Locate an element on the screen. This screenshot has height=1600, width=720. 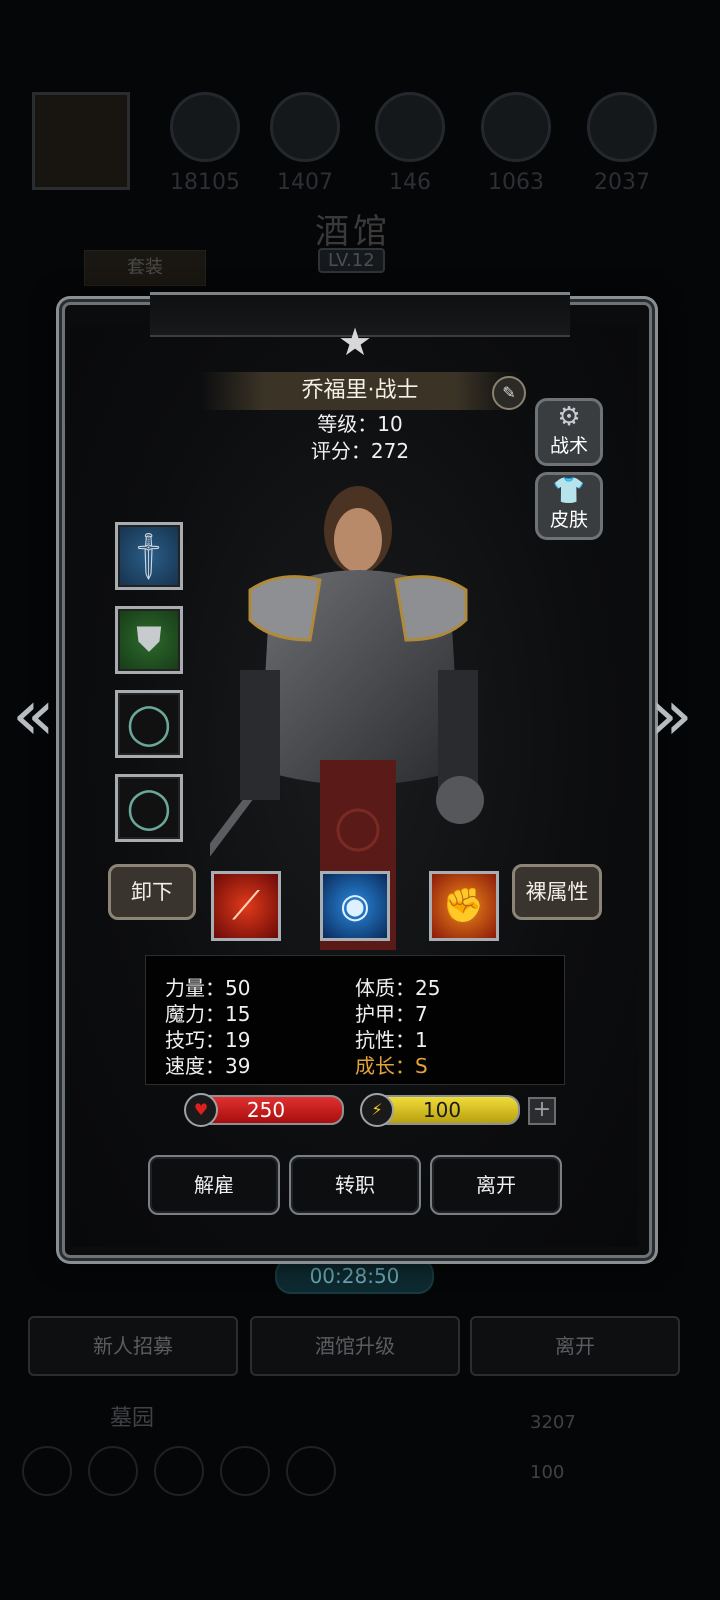
upgrade-tavern-button: 酒馆升级 is located at coordinates (355, 1346).